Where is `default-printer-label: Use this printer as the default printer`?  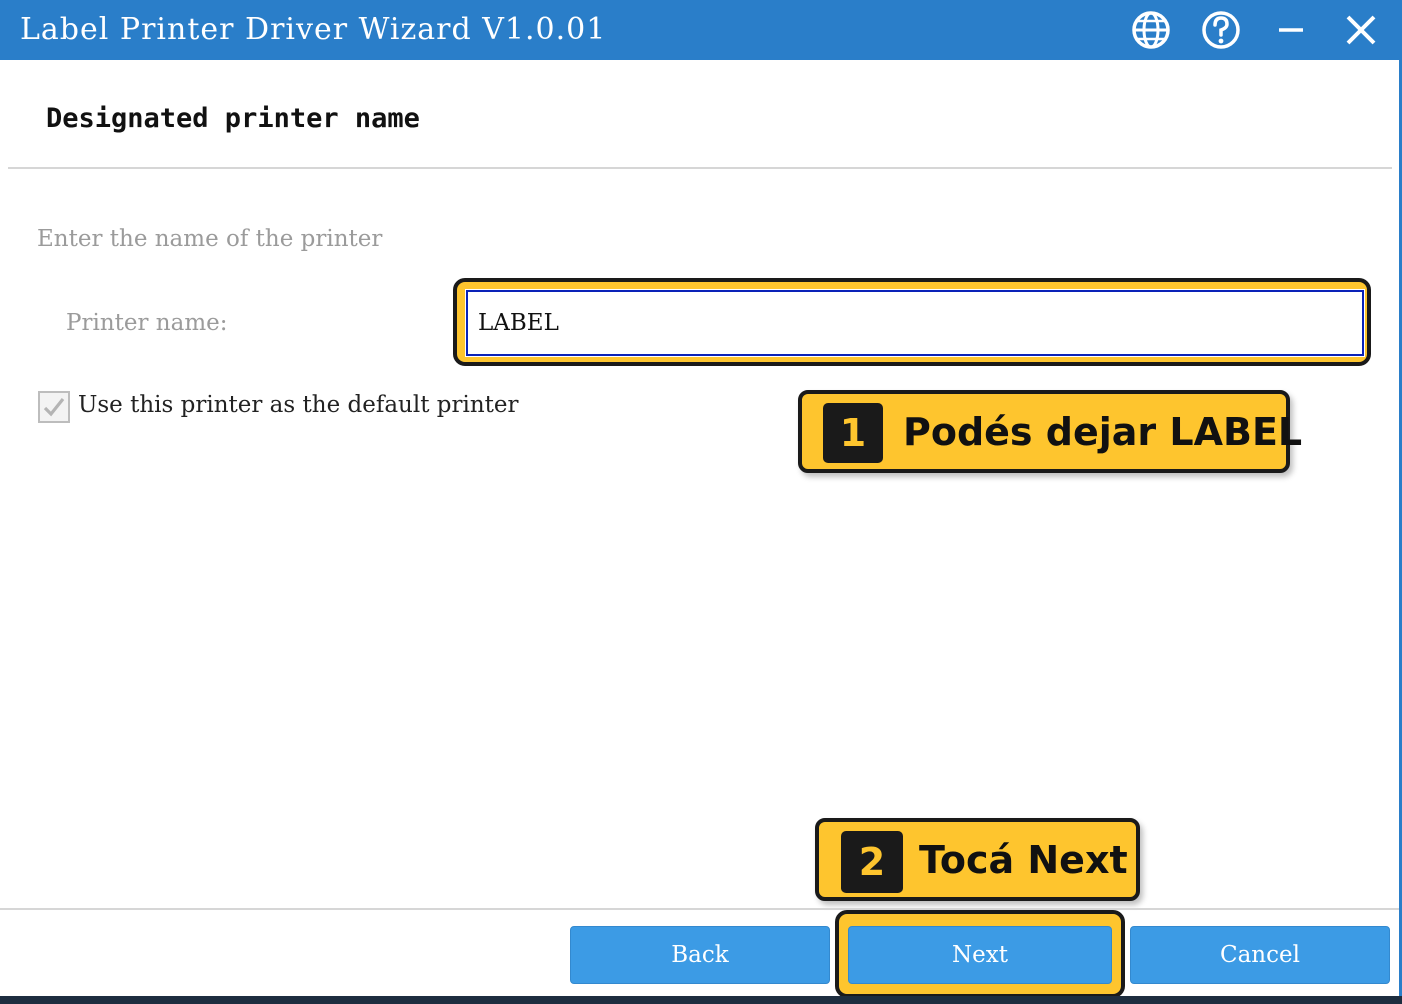
default-printer-label: Use this printer as the default printer is located at coordinates (298, 405).